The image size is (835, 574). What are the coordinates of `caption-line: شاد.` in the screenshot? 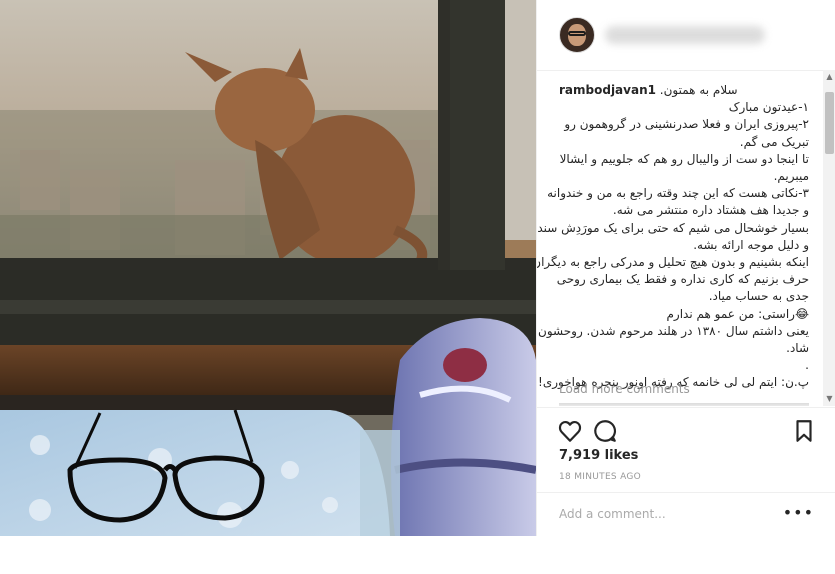 It's located at (797, 348).